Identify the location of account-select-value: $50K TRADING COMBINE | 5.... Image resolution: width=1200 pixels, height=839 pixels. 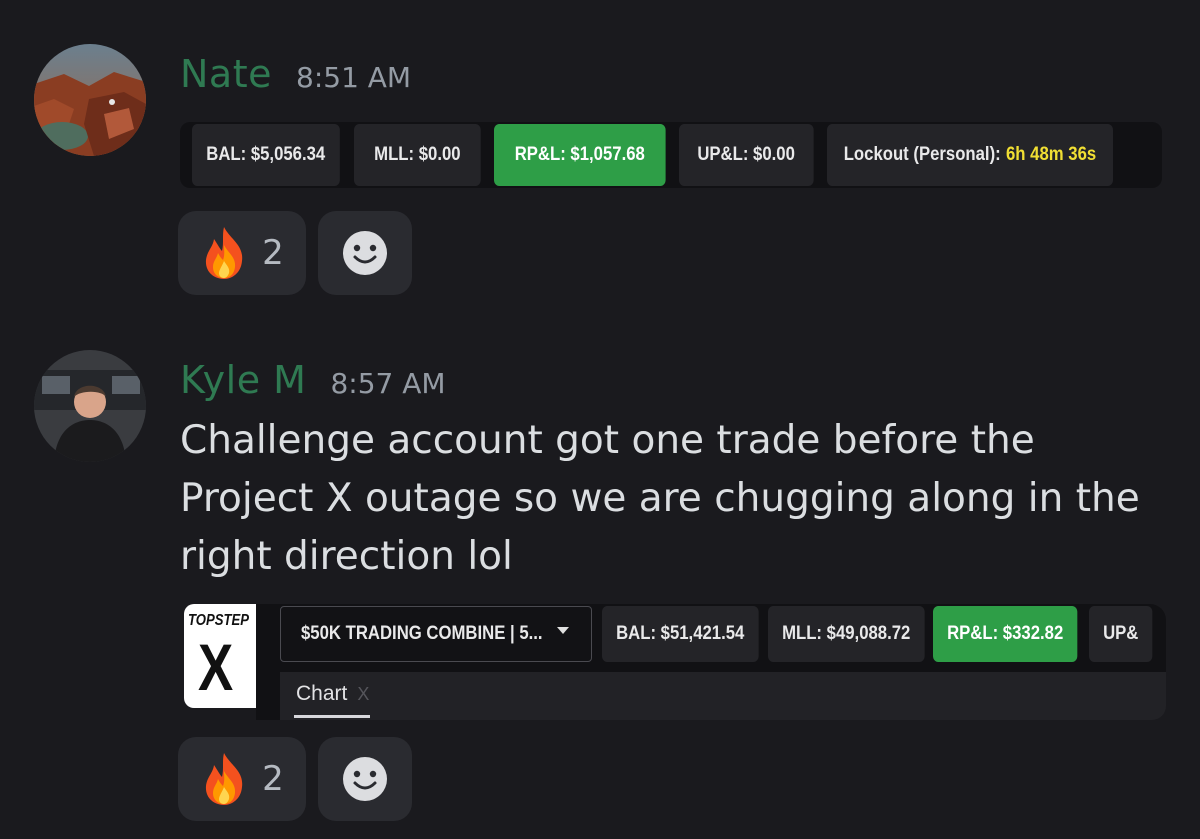
(422, 633).